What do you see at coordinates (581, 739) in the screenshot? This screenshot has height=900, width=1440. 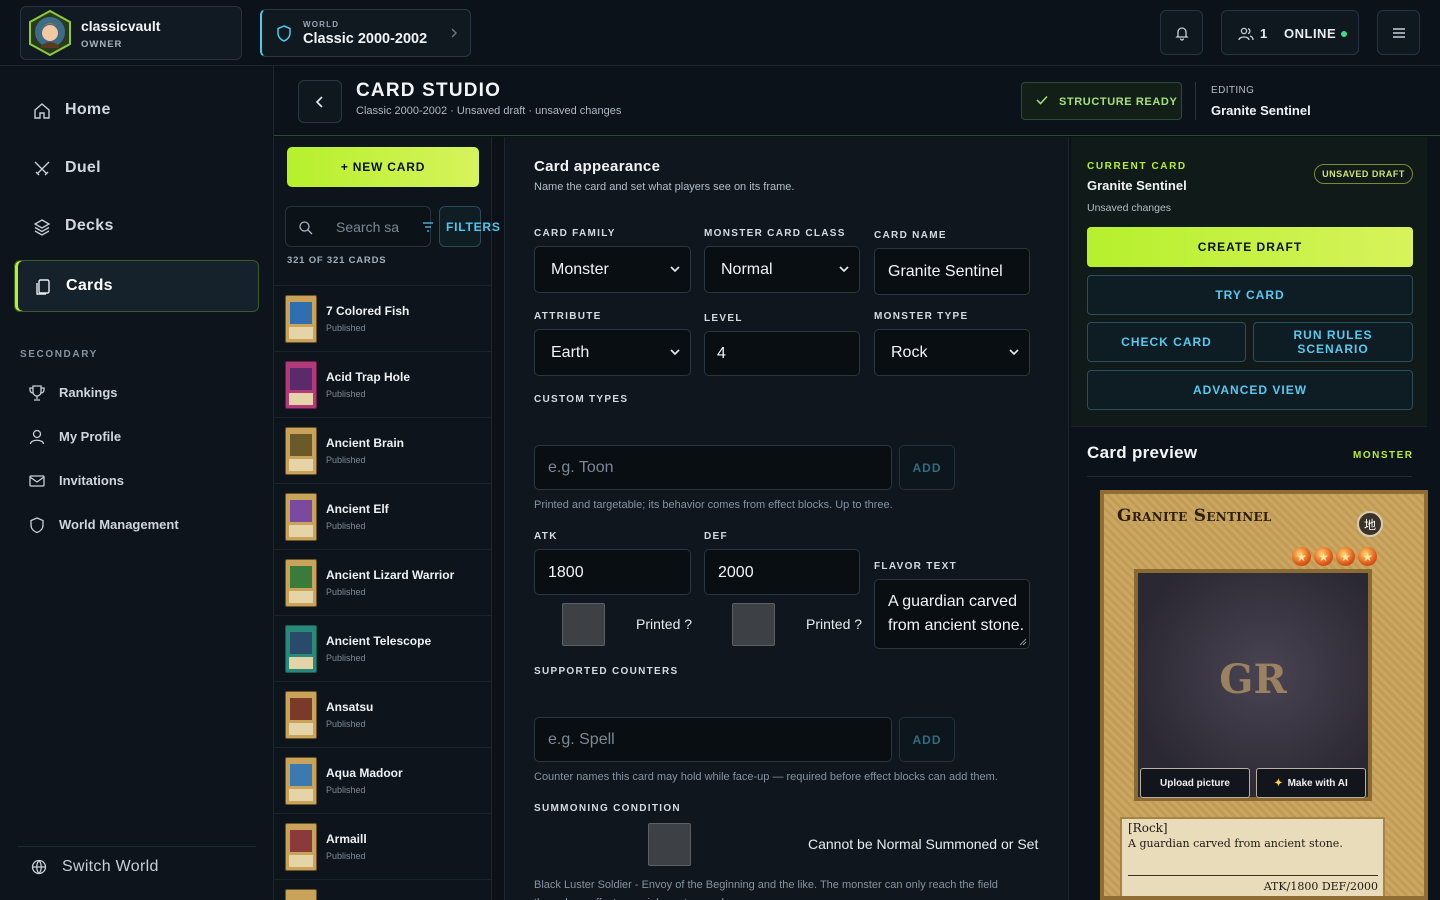 I see `counters-placeholder: e.g. Spell` at bounding box center [581, 739].